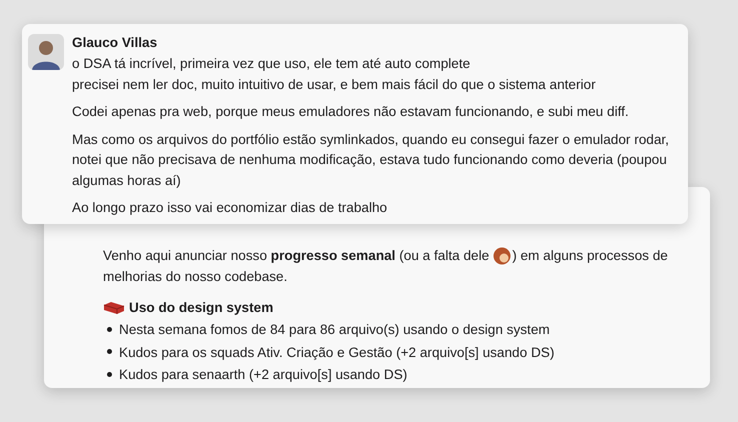  What do you see at coordinates (334, 85) in the screenshot?
I see `message-text: precisei nem ler doc, muito intuitivo de usar, e bem mais fácil do que o sistema anterior` at bounding box center [334, 85].